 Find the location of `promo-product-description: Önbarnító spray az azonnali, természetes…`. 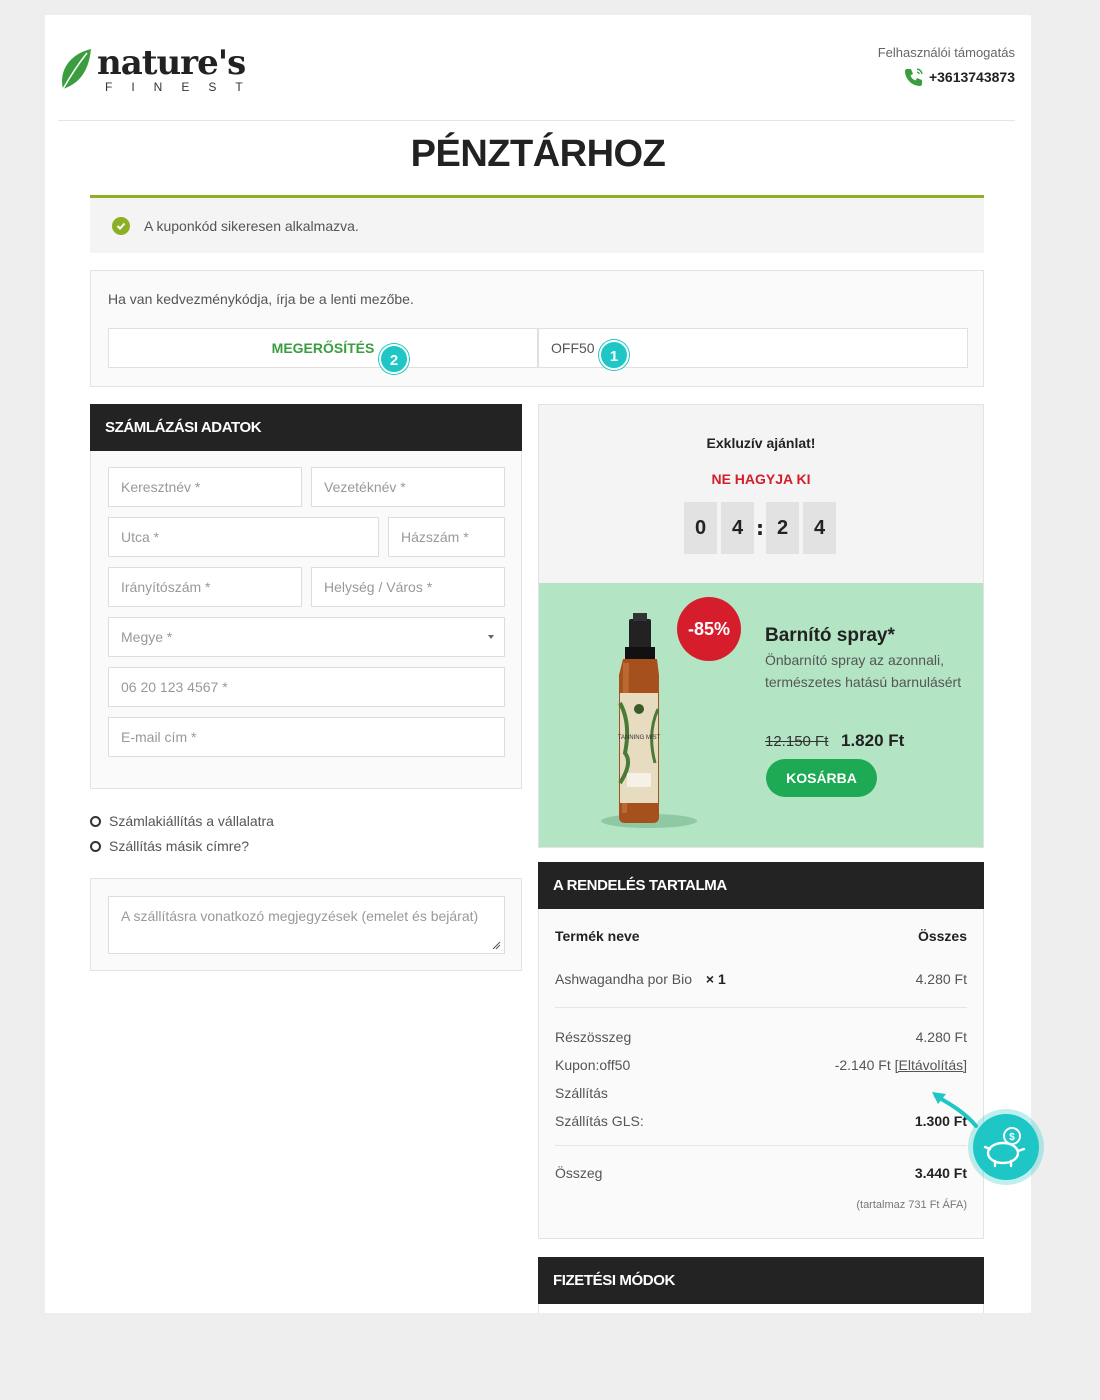

promo-product-description: Önbarnító spray az azonnali, természetes… is located at coordinates (863, 671).